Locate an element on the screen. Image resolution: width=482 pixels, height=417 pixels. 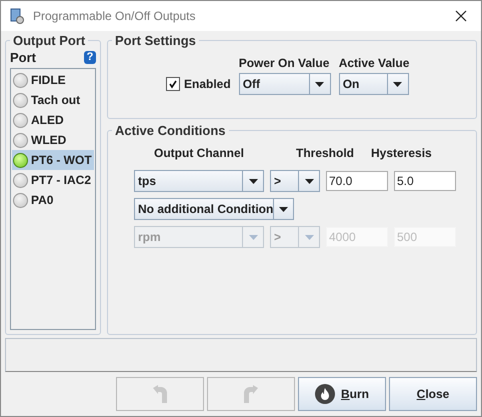
column-header: Hysteresis is located at coordinates (401, 153).